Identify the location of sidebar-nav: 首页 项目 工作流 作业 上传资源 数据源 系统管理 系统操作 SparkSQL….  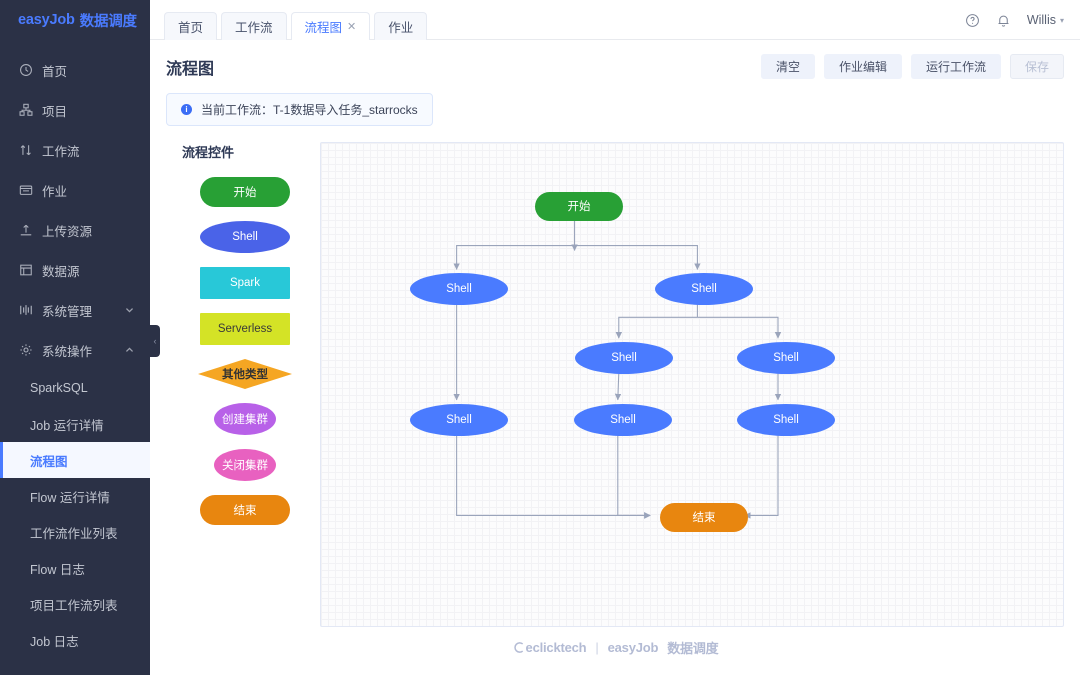
(75, 354).